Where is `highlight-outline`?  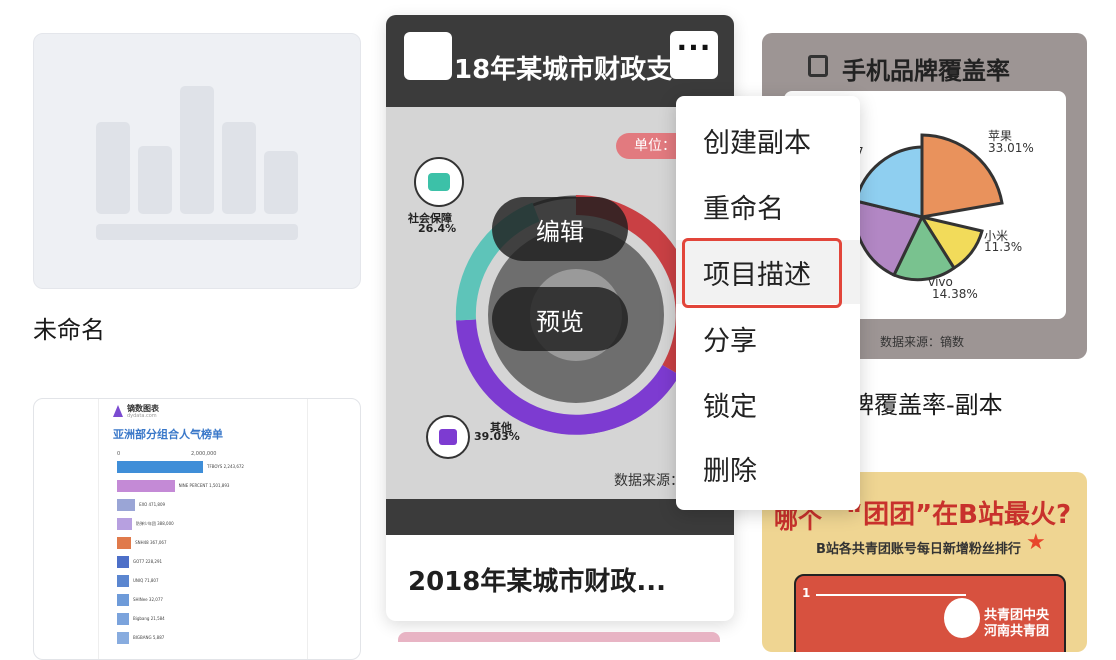
highlight-outline is located at coordinates (762, 273).